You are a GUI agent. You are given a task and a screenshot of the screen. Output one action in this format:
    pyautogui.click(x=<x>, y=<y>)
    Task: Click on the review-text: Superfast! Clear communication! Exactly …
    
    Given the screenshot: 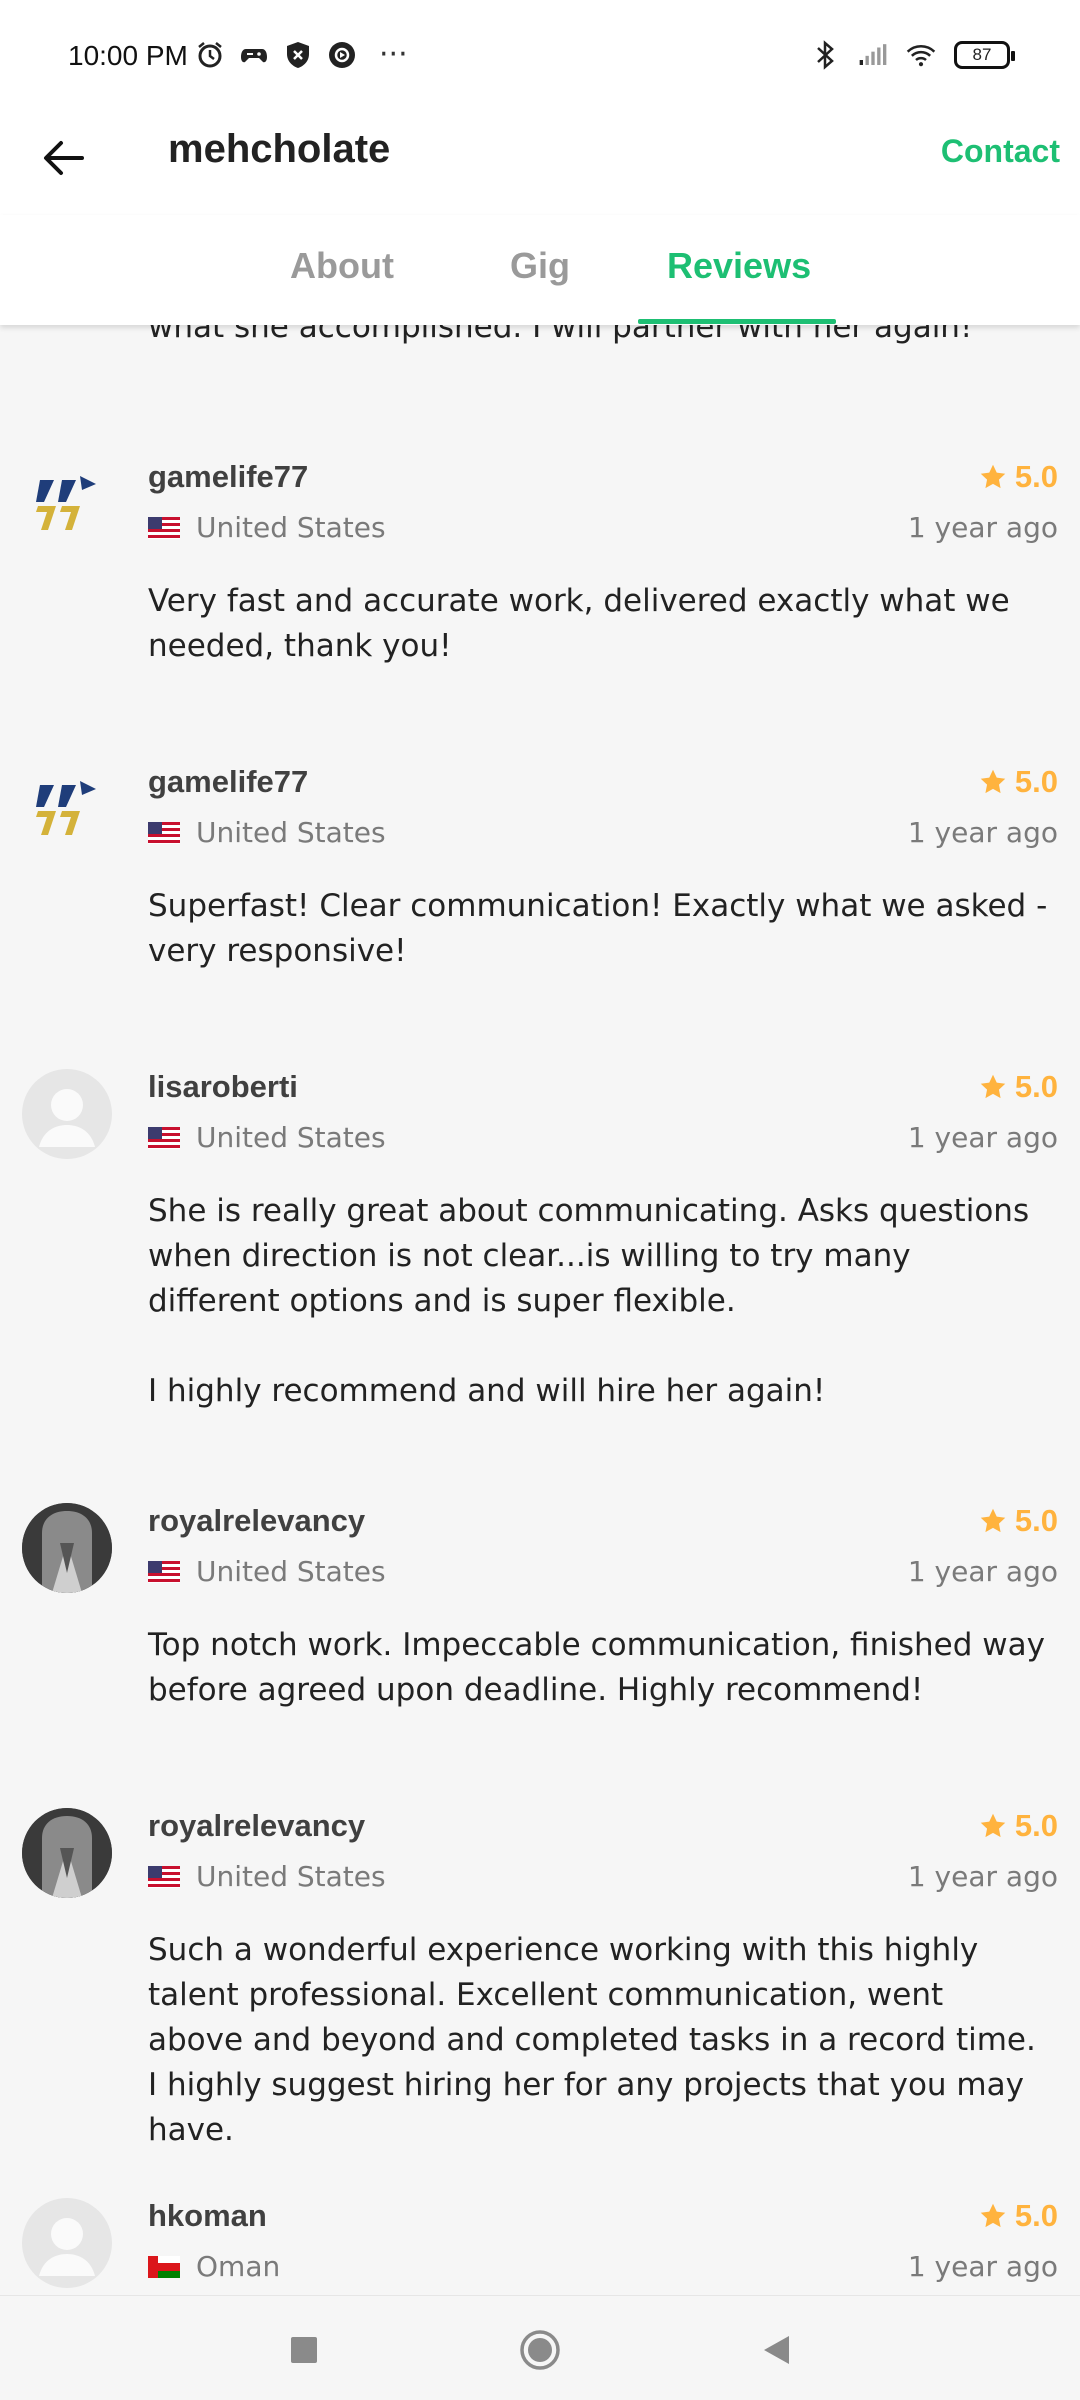 What is the action you would take?
    pyautogui.click(x=598, y=928)
    